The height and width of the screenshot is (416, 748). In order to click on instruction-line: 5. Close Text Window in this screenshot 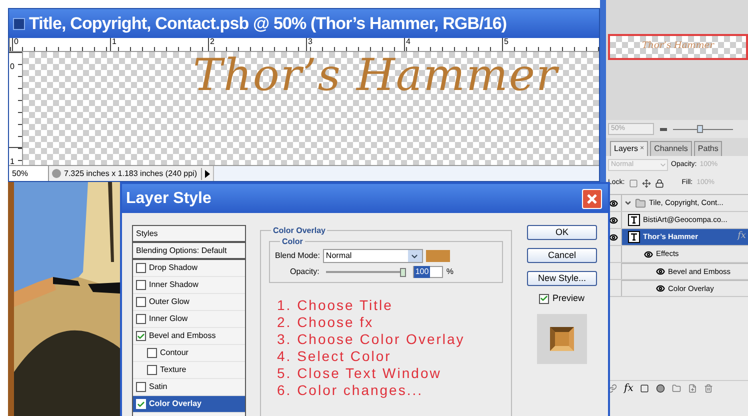, I will do `click(359, 373)`.